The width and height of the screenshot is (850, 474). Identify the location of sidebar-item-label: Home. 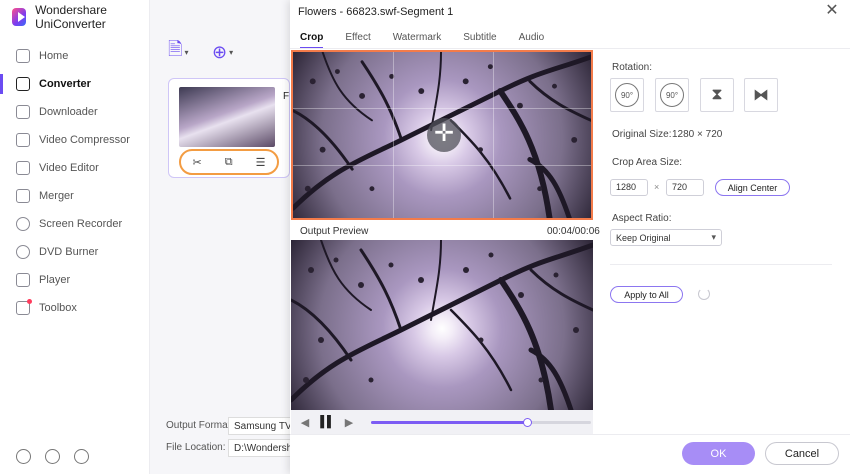
(54, 56).